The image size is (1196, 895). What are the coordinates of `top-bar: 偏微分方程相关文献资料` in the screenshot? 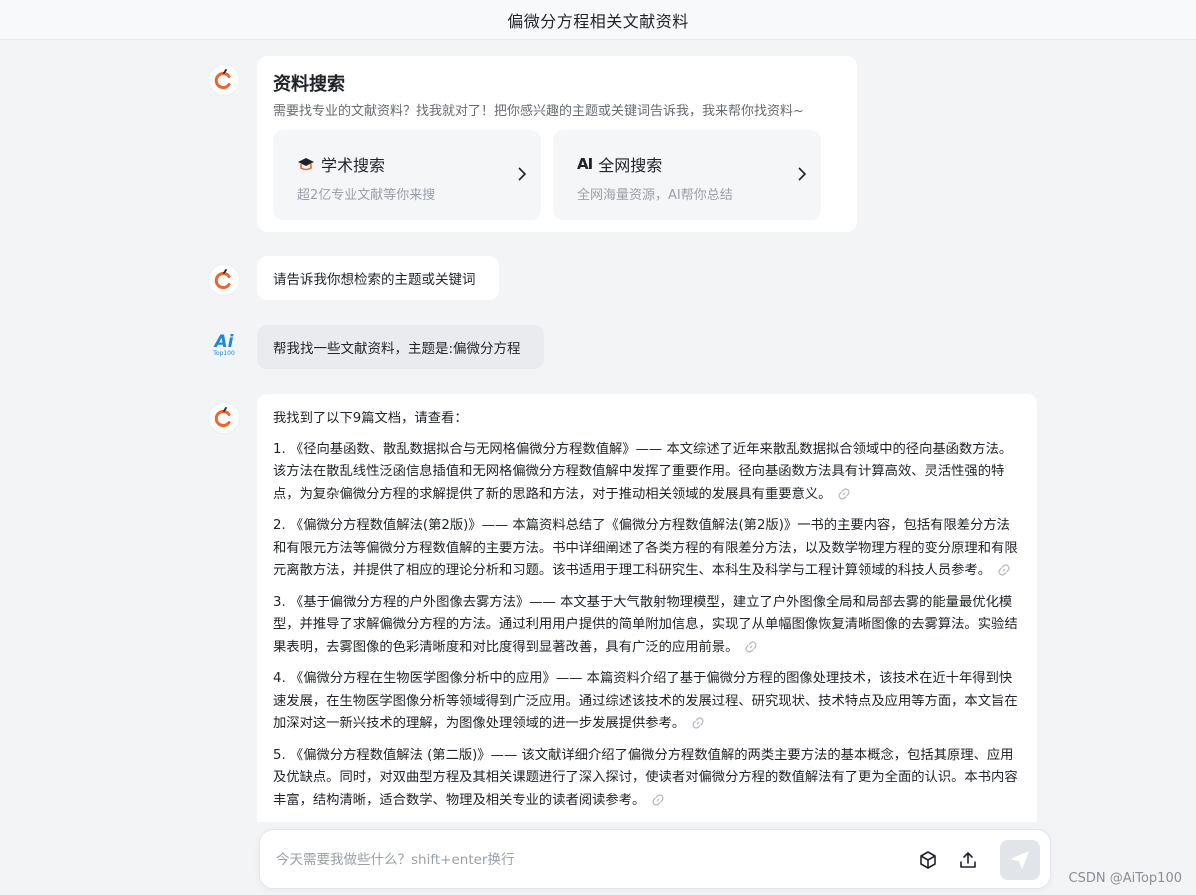 It's located at (598, 20).